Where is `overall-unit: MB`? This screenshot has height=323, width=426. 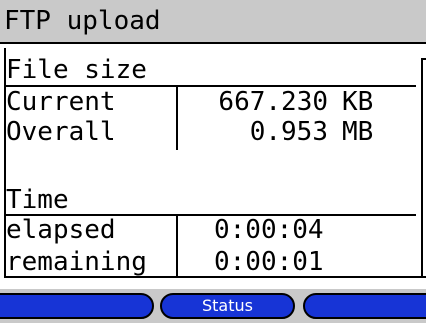
overall-unit: MB is located at coordinates (358, 132).